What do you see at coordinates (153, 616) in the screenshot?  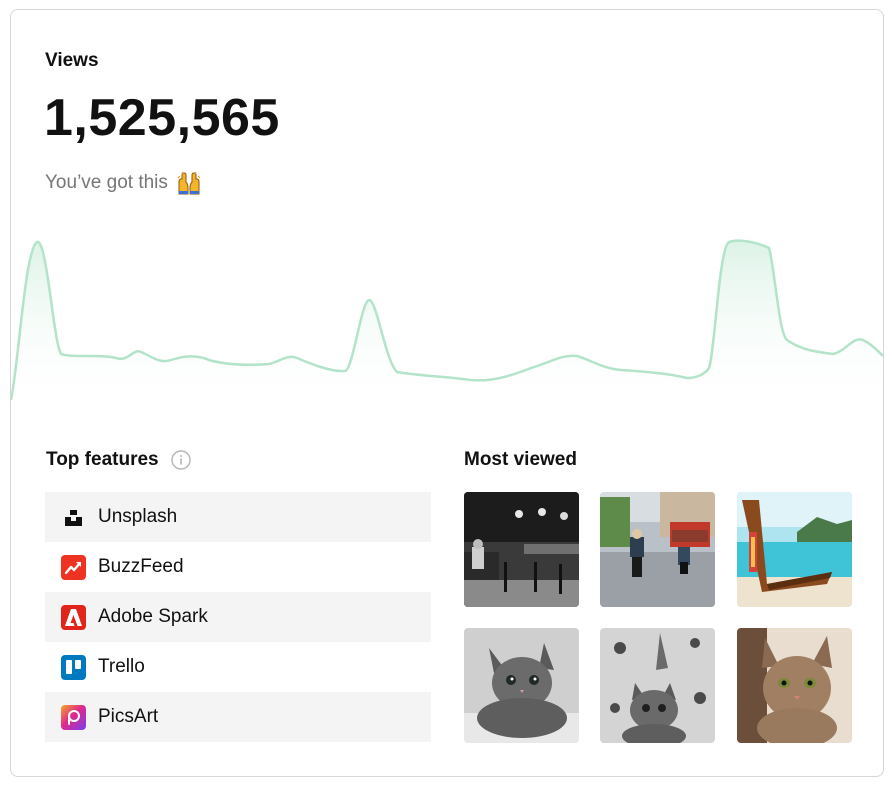 I see `feature-label: Adobe Spark` at bounding box center [153, 616].